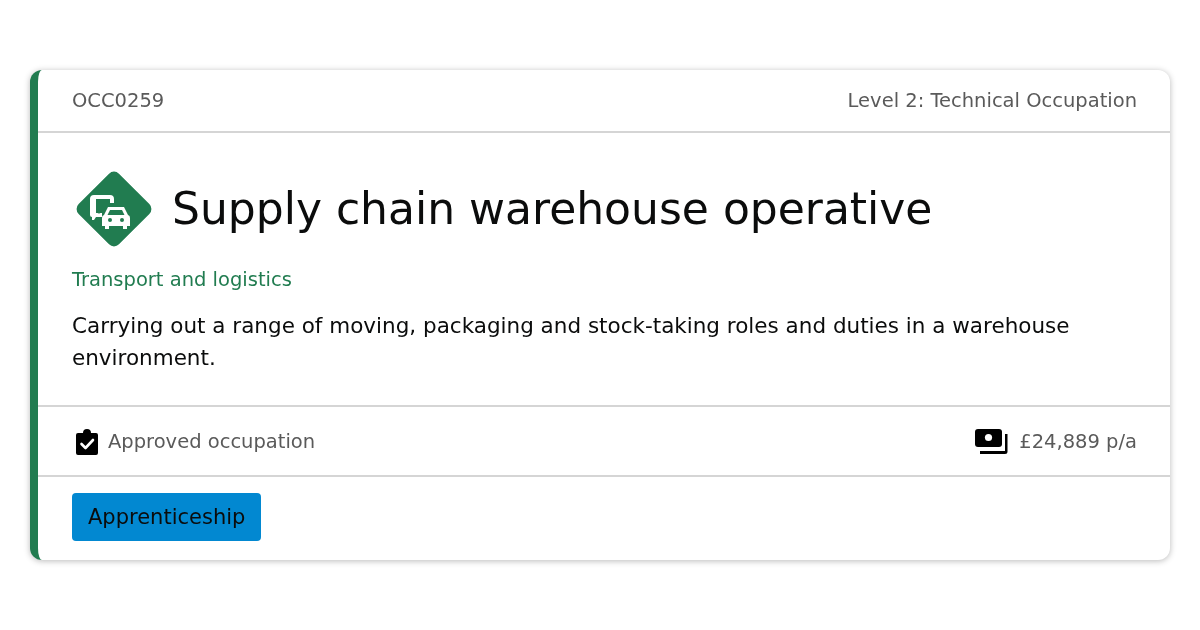 The image size is (1200, 630). I want to click on clipboard-check-icon, so click(87, 441).